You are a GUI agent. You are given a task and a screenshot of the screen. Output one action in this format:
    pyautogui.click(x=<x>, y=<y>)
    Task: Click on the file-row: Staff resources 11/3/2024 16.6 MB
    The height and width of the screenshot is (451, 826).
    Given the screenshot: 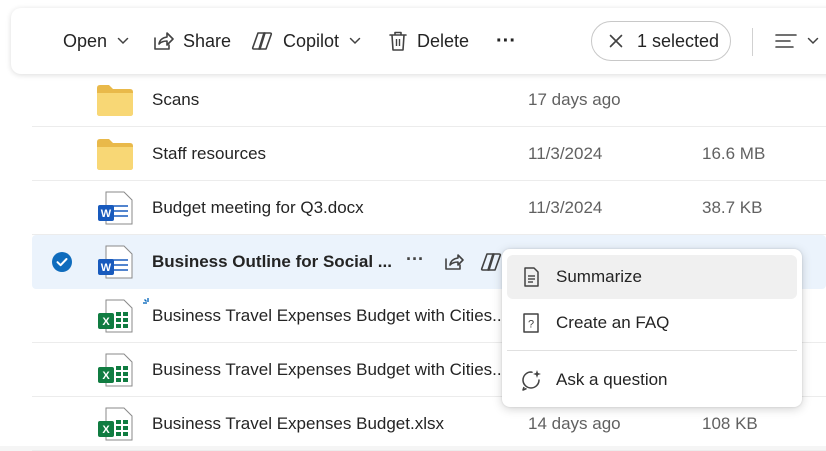 What is the action you would take?
    pyautogui.click(x=429, y=154)
    